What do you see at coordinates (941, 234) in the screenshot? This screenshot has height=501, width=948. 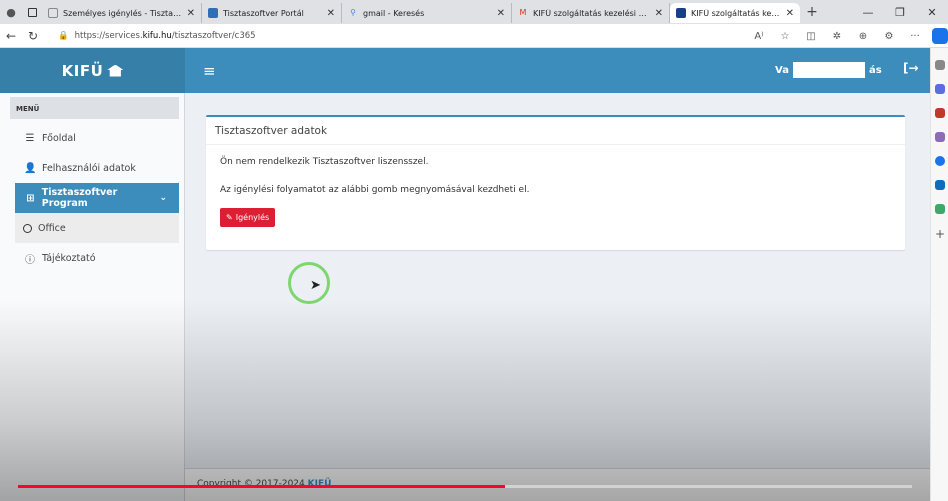 I see `add-icon: +` at bounding box center [941, 234].